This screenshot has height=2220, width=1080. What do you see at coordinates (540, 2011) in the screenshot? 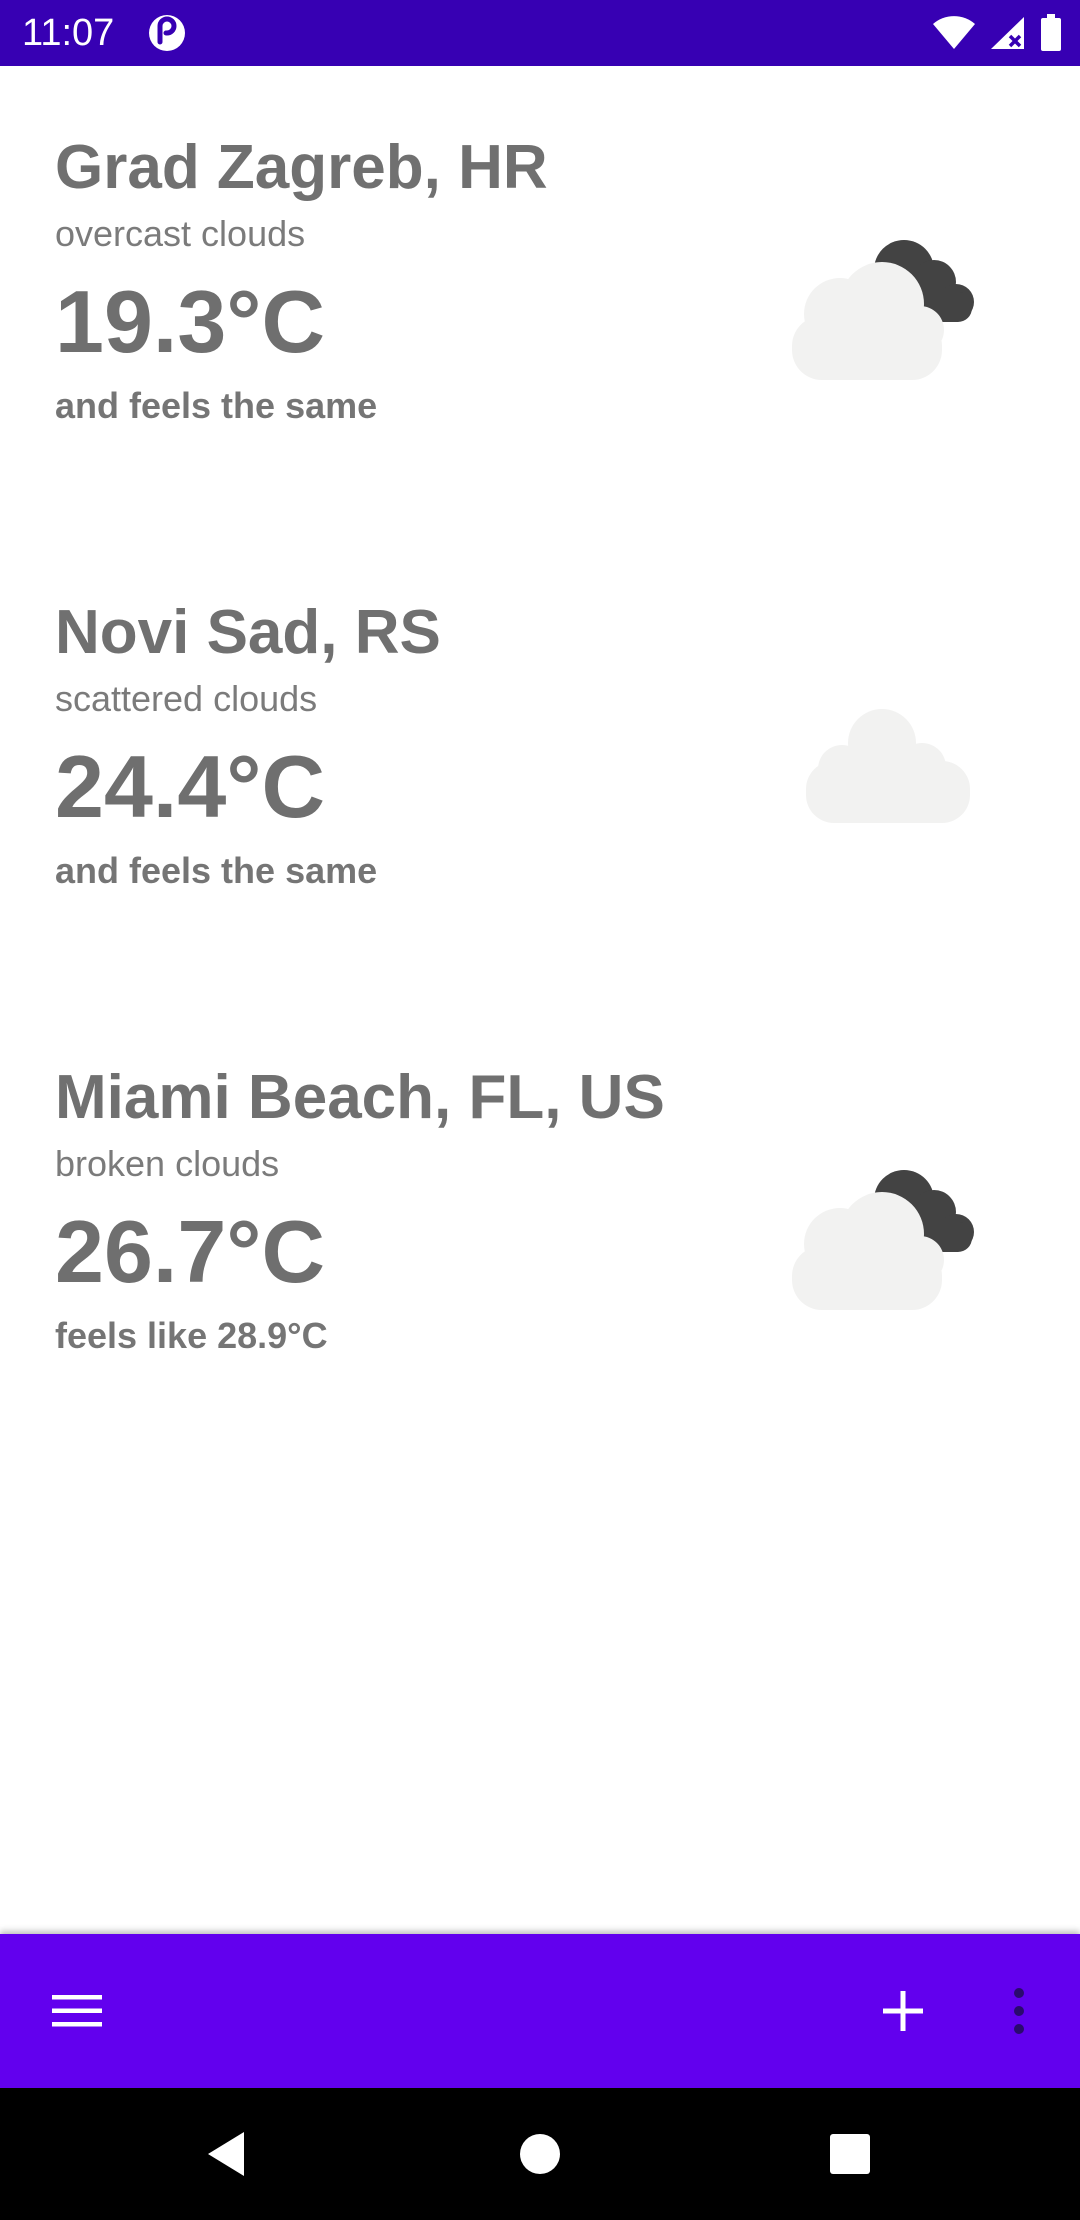
I see `bottom-app-bar` at bounding box center [540, 2011].